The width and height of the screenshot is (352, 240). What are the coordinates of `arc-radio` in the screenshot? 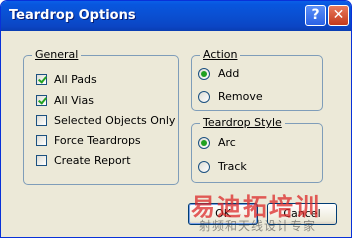 It's located at (204, 142).